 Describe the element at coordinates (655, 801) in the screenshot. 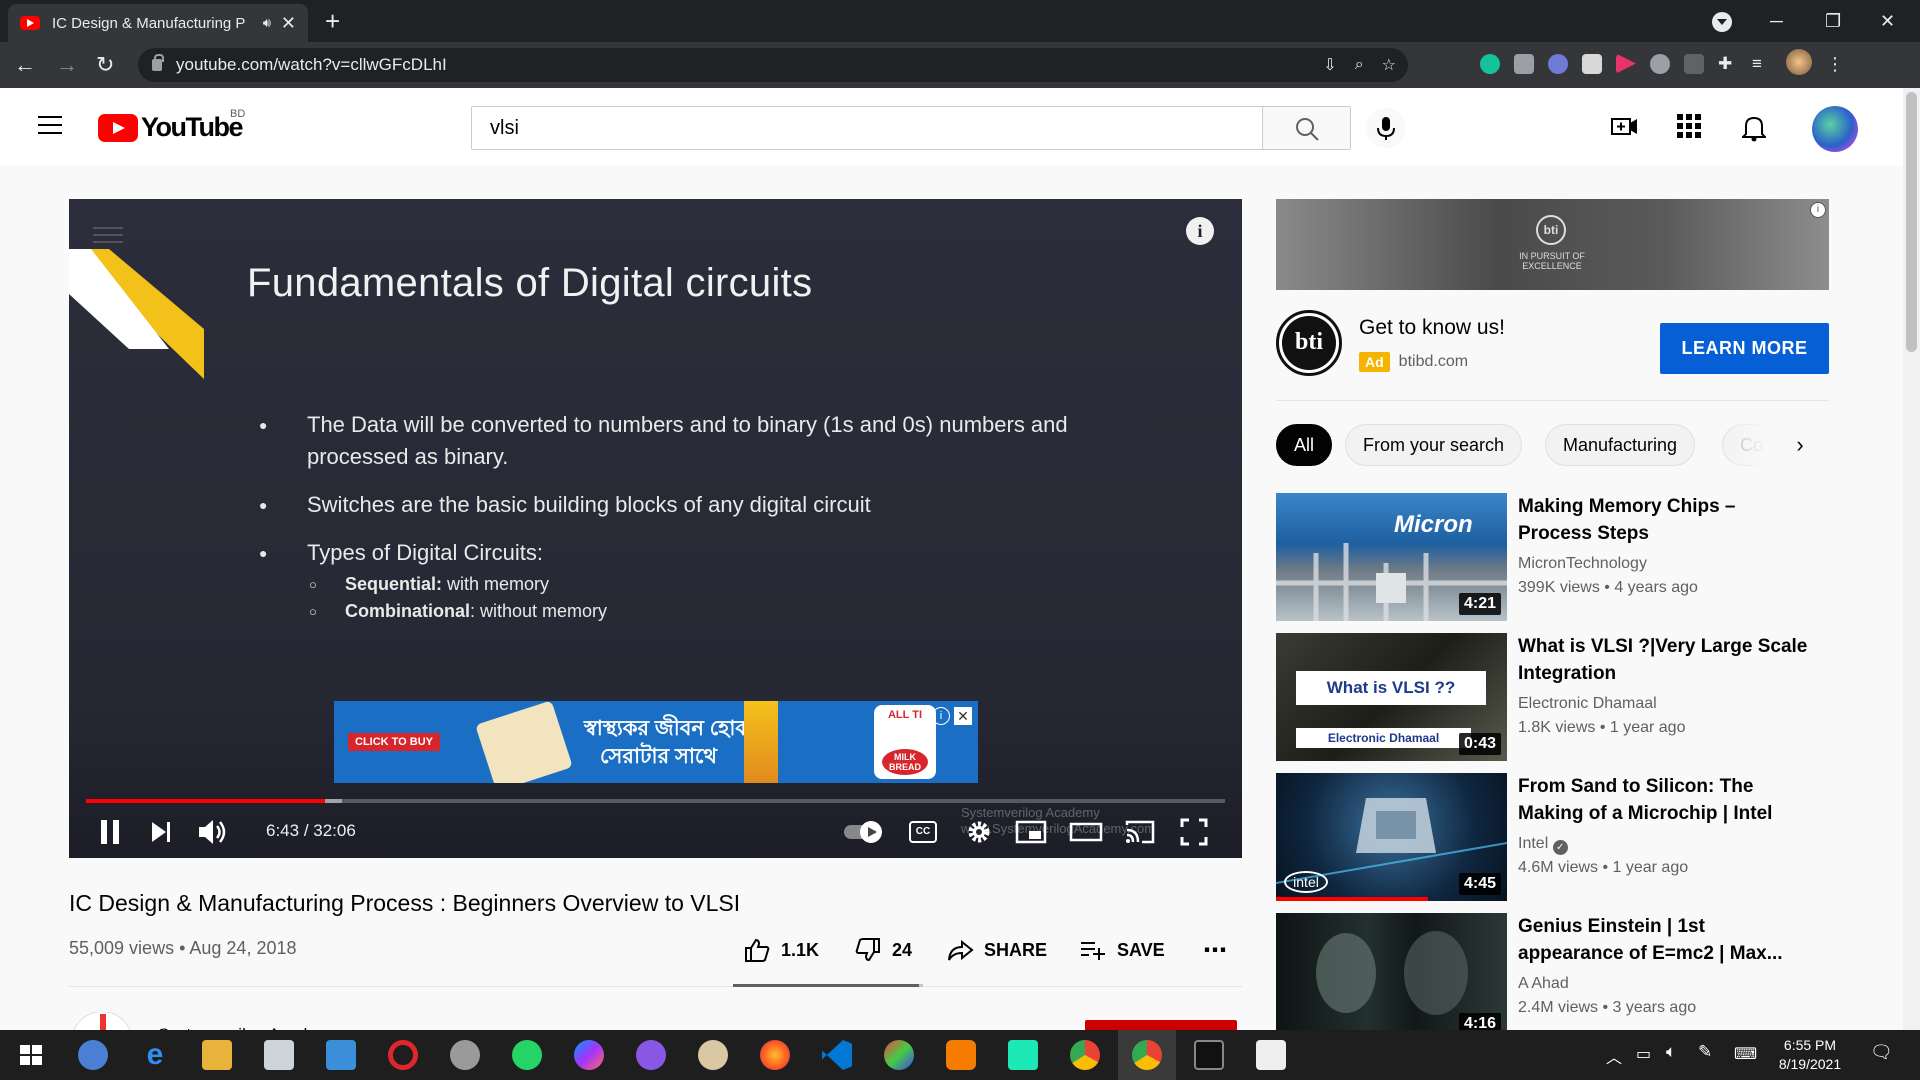

I see `progress-bar` at that location.